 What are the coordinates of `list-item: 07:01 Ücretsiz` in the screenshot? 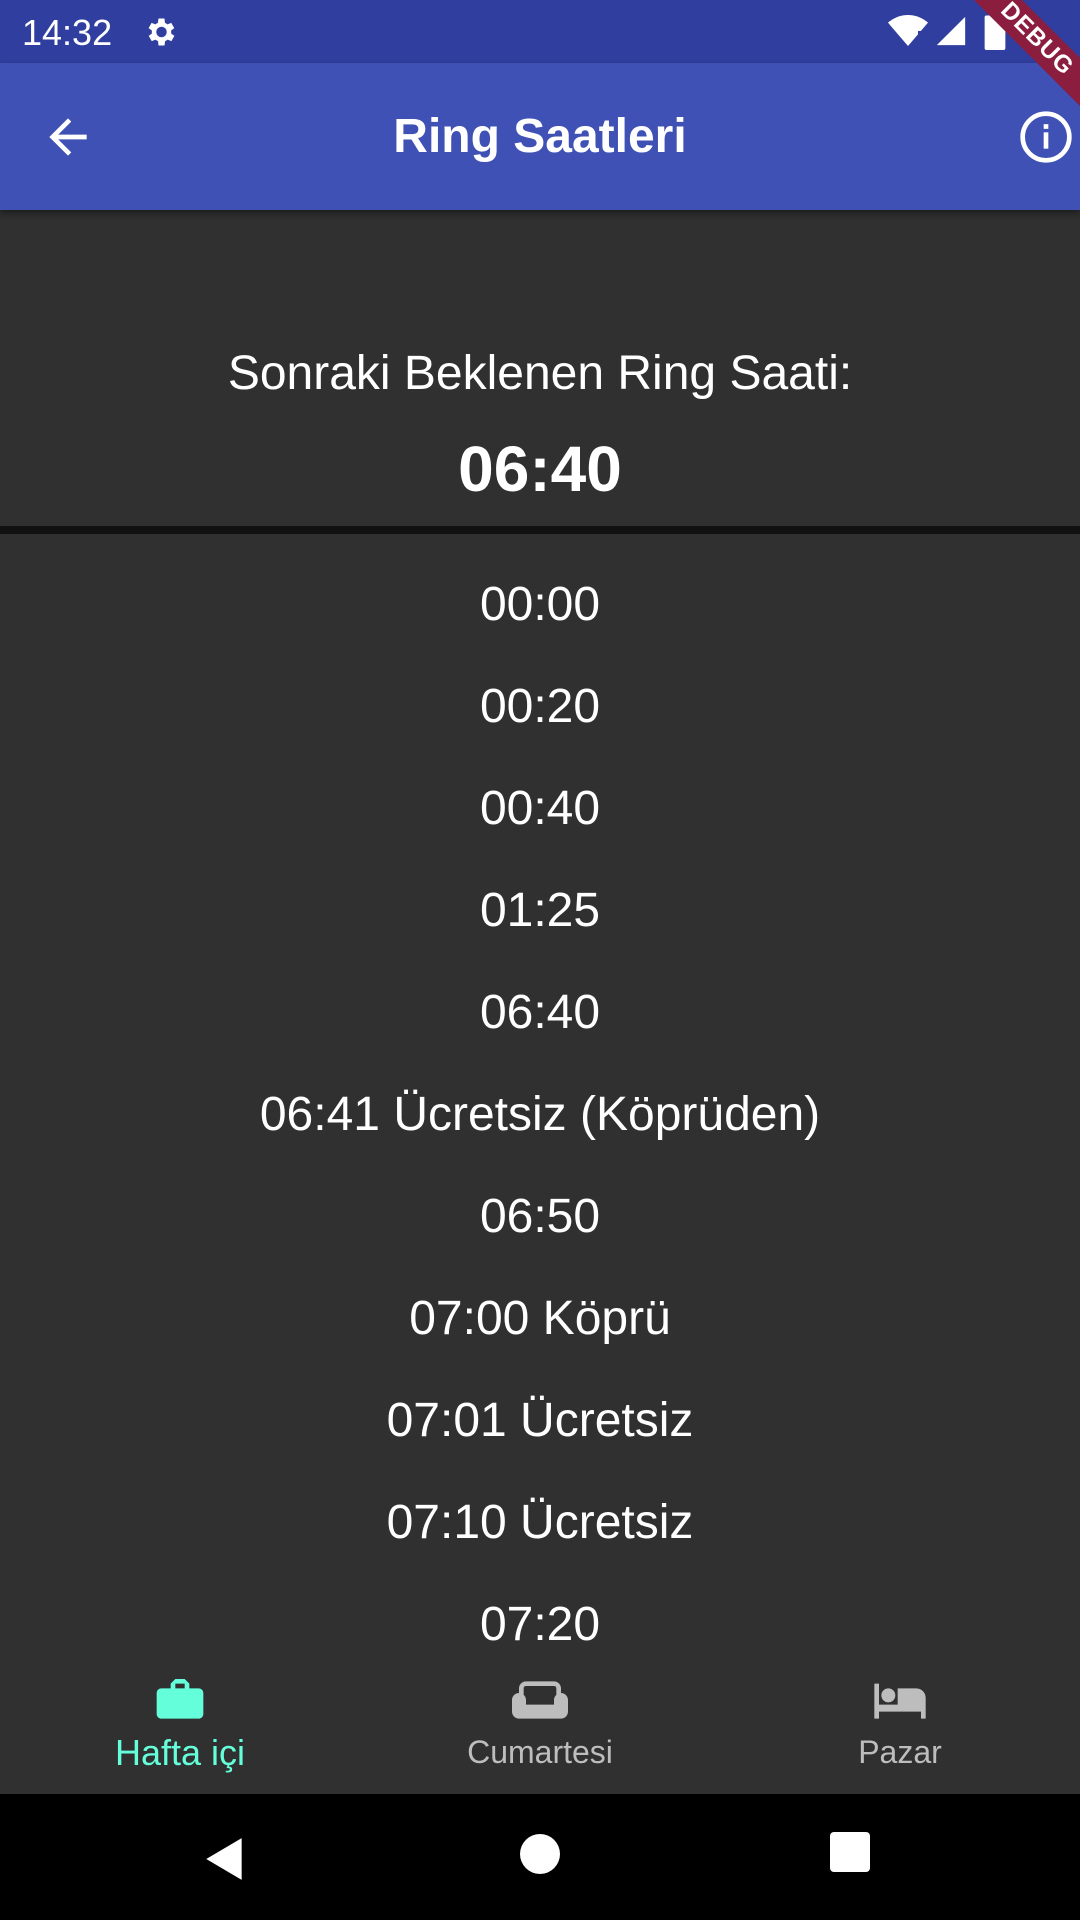 It's located at (540, 1420).